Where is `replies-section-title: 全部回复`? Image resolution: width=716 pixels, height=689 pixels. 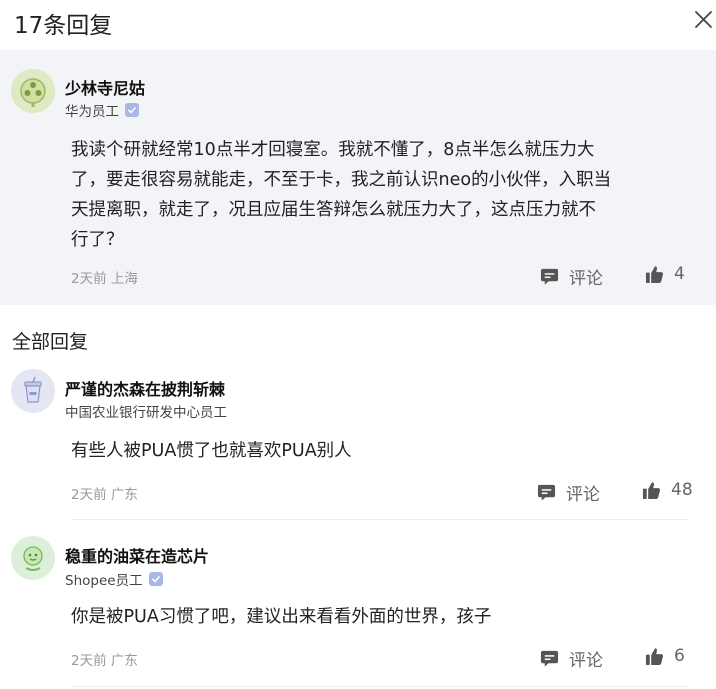
replies-section-title: 全部回复 is located at coordinates (50, 342).